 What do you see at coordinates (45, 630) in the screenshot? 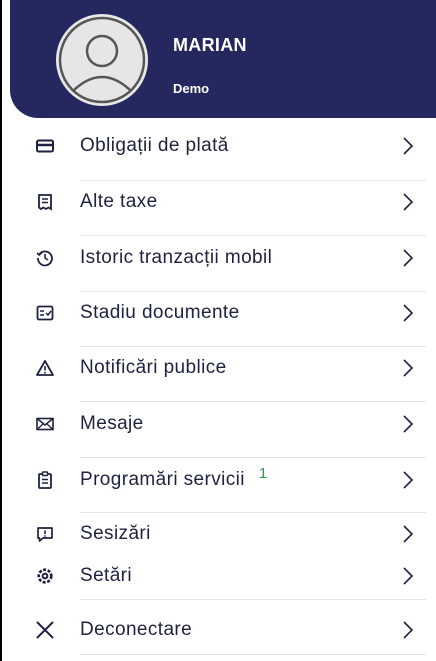
I see `close-icon` at bounding box center [45, 630].